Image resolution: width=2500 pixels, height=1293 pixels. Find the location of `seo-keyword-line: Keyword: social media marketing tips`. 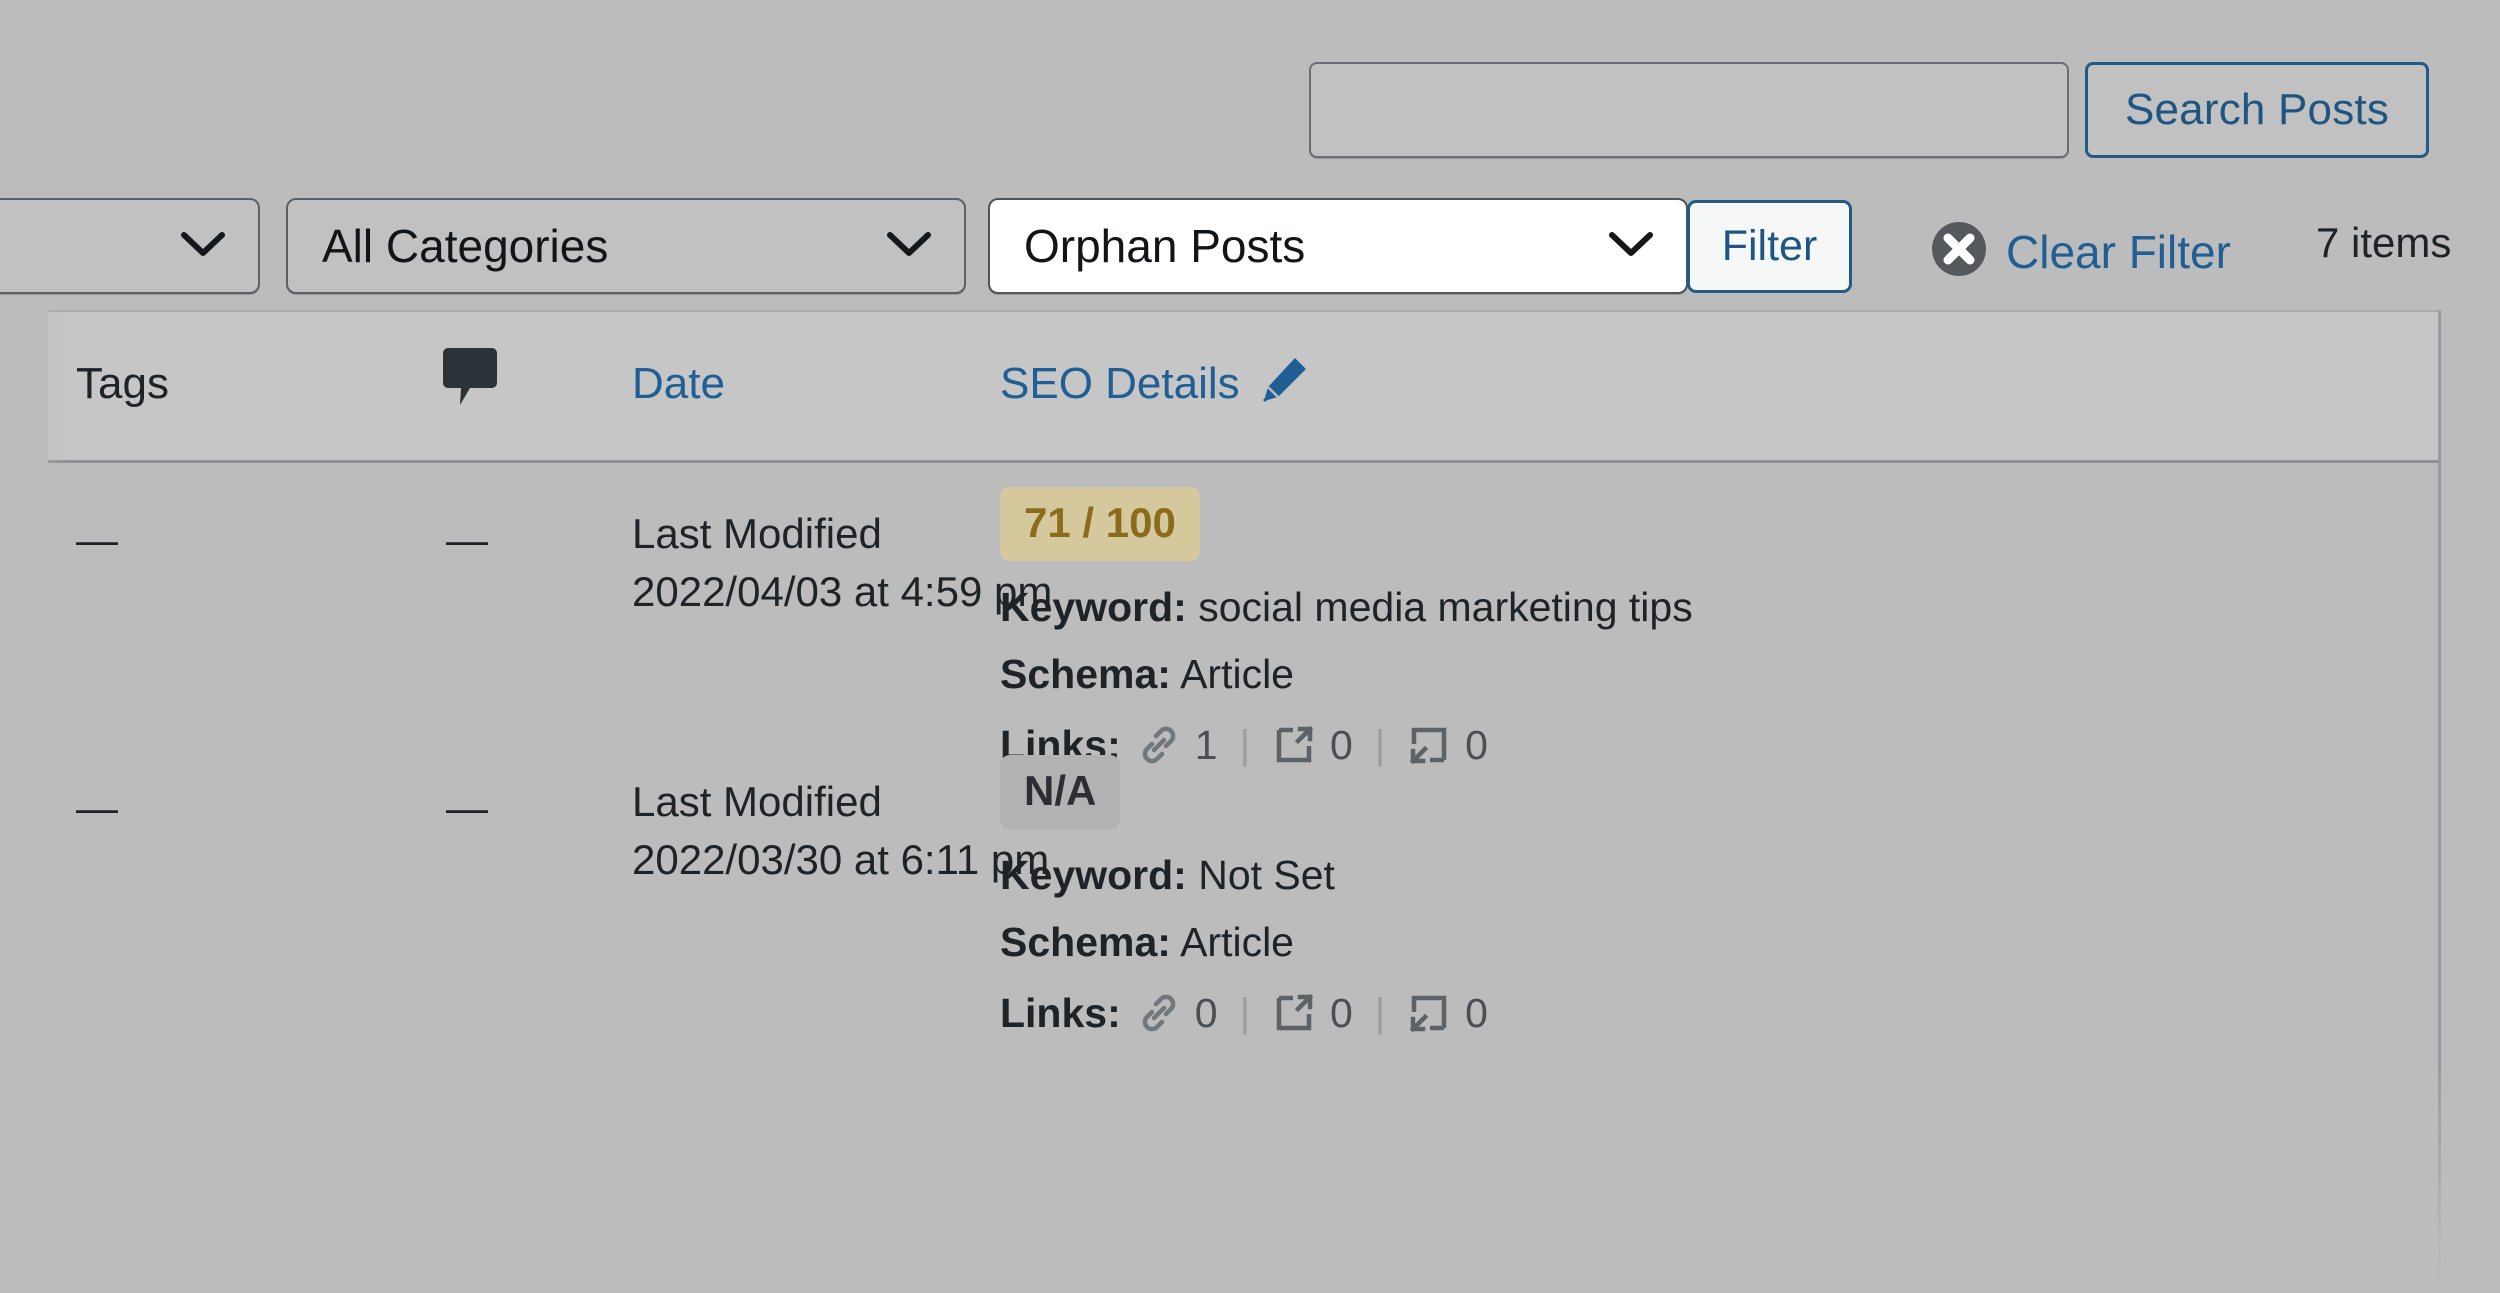

seo-keyword-line: Keyword: social media marketing tips is located at coordinates (1690, 607).